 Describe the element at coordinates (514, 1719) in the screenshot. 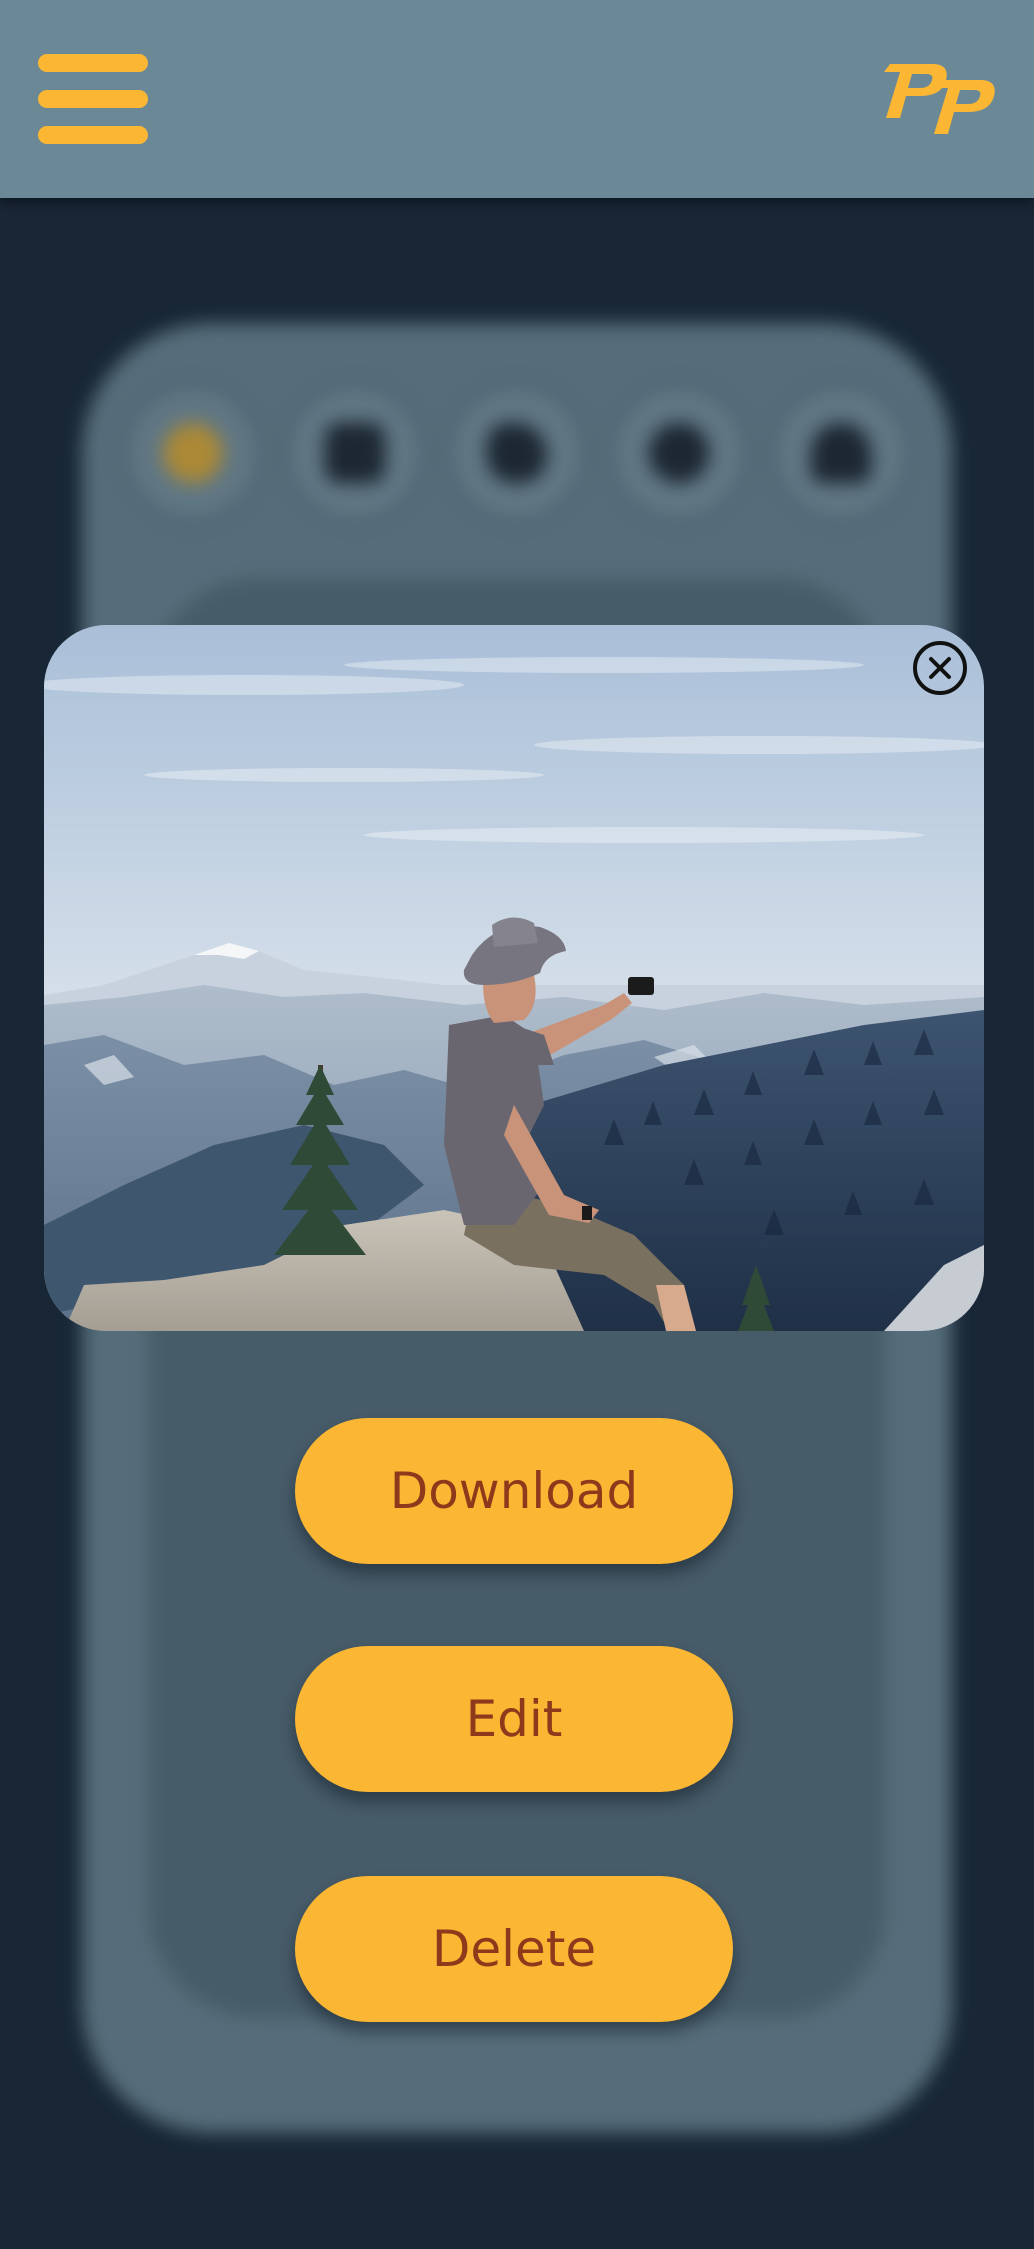

I see `edit-button: Edit` at that location.